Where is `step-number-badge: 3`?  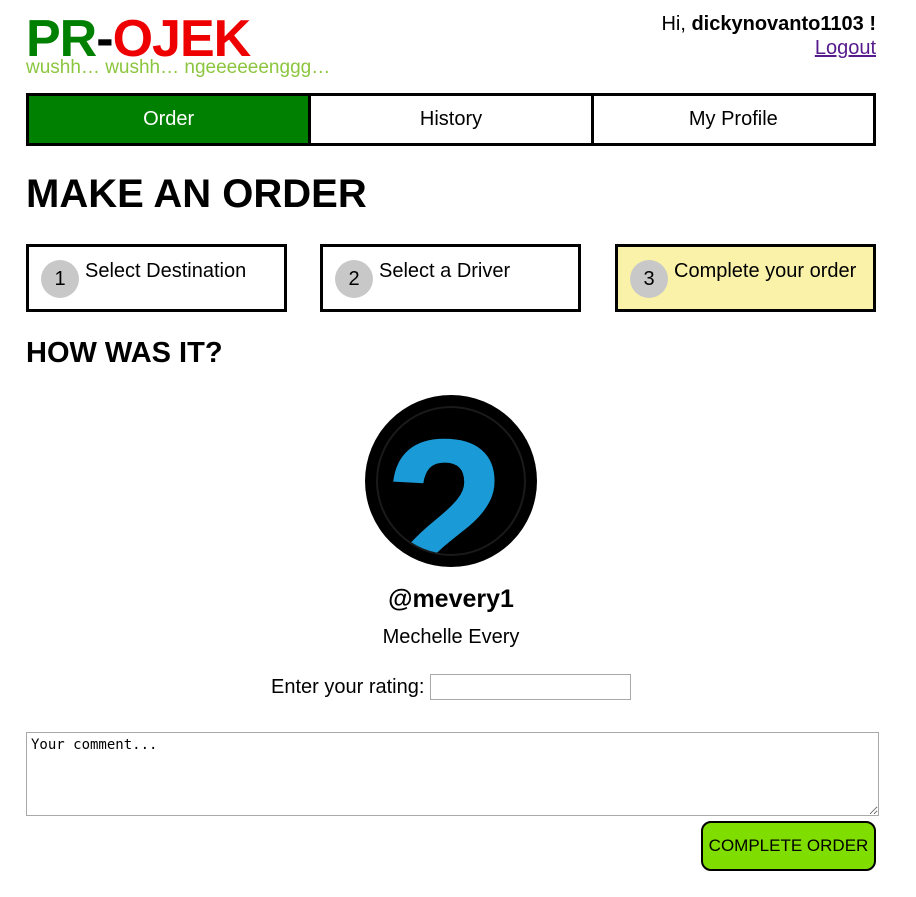 step-number-badge: 3 is located at coordinates (649, 279).